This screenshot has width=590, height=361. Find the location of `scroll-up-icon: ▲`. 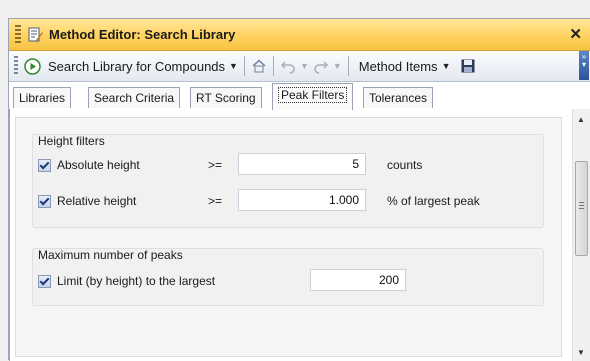

scroll-up-icon: ▲ is located at coordinates (581, 119).